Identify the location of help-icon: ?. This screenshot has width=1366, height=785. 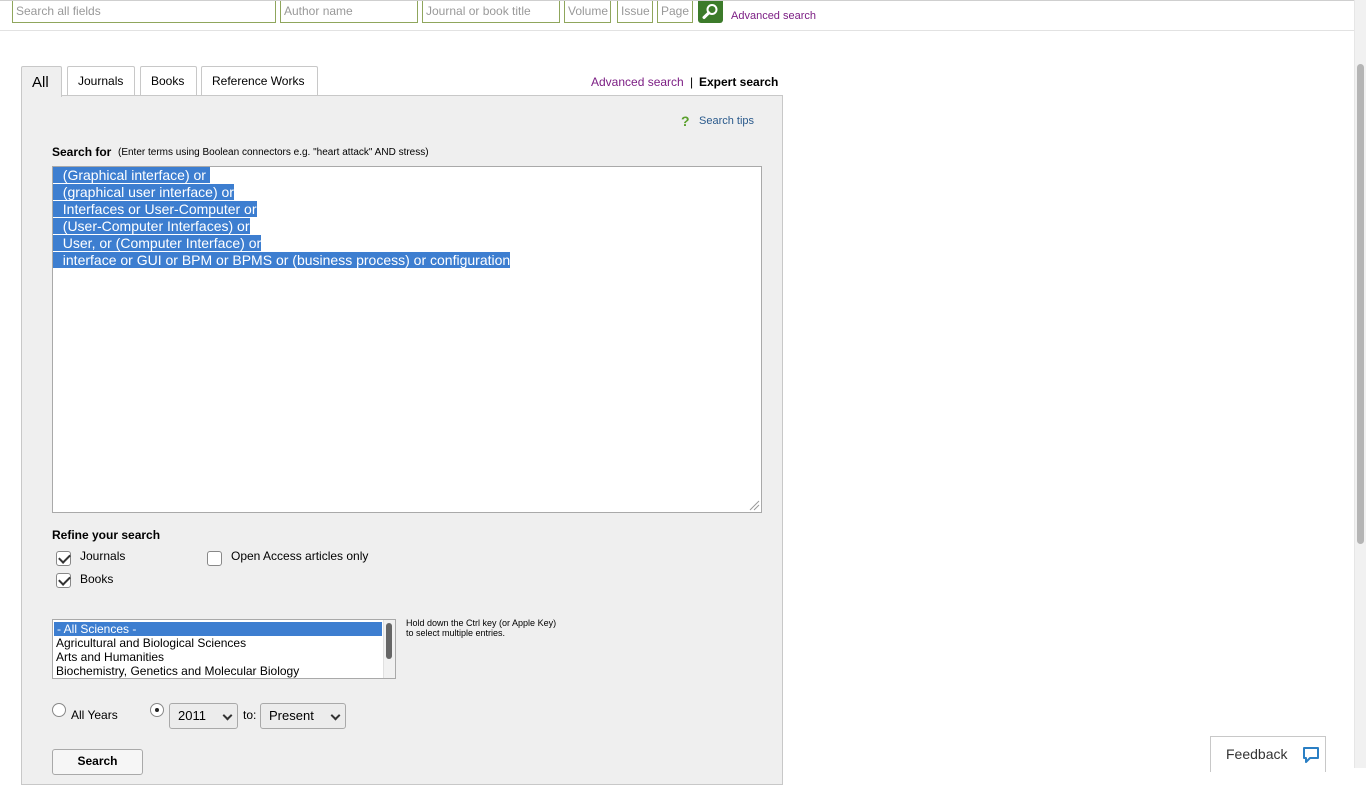
(685, 121).